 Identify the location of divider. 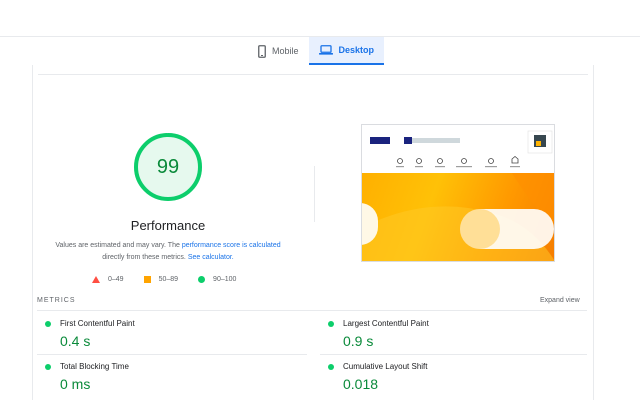
(313, 74).